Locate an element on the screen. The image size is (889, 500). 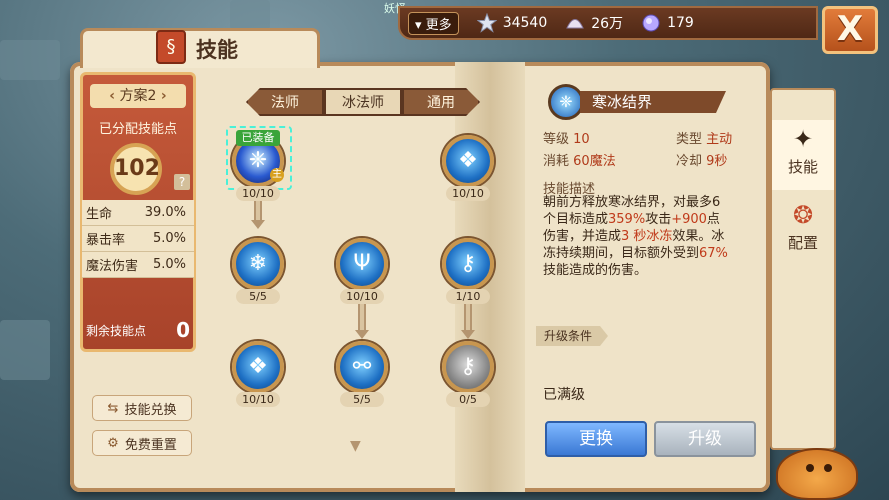
exchange-label: 技能兑换 is located at coordinates (150, 410).